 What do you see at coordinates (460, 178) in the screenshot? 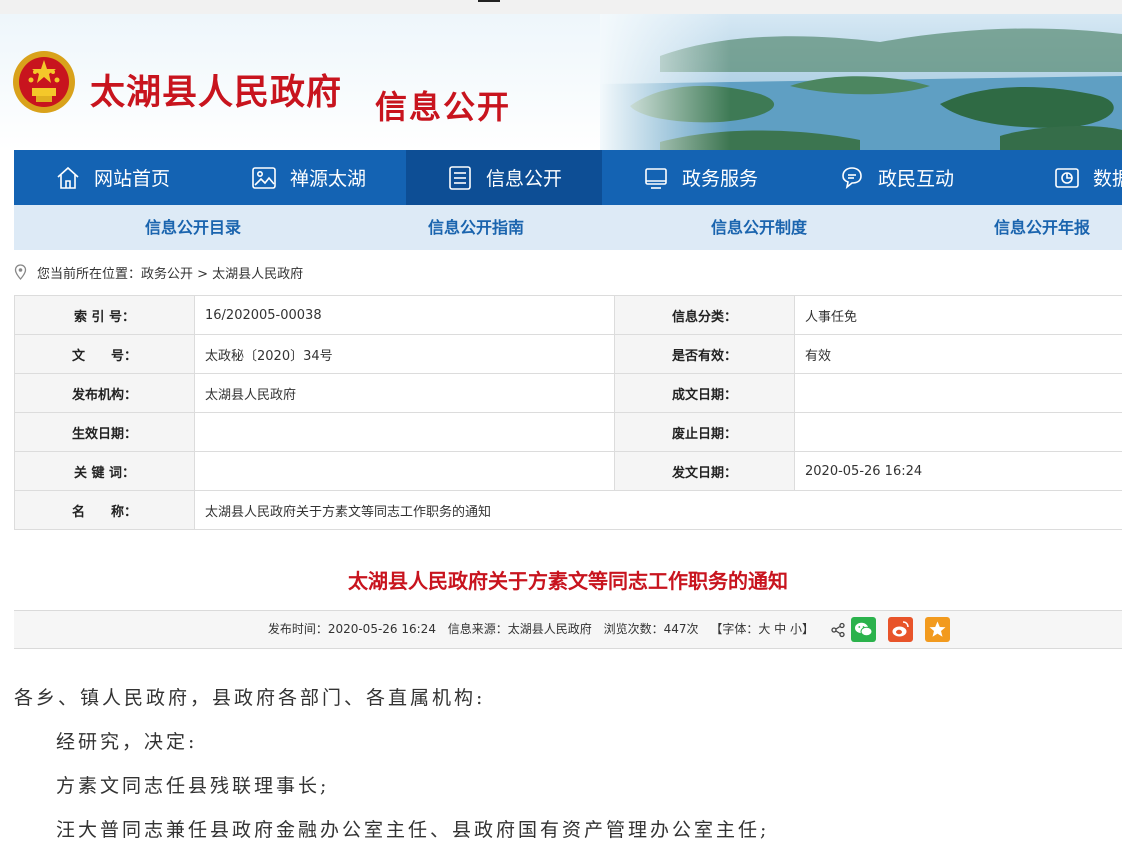
I see `document-icon` at bounding box center [460, 178].